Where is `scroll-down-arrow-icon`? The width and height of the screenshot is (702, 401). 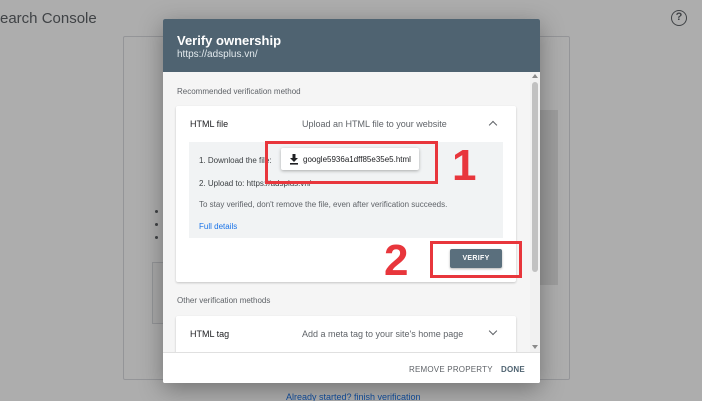 scroll-down-arrow-icon is located at coordinates (535, 347).